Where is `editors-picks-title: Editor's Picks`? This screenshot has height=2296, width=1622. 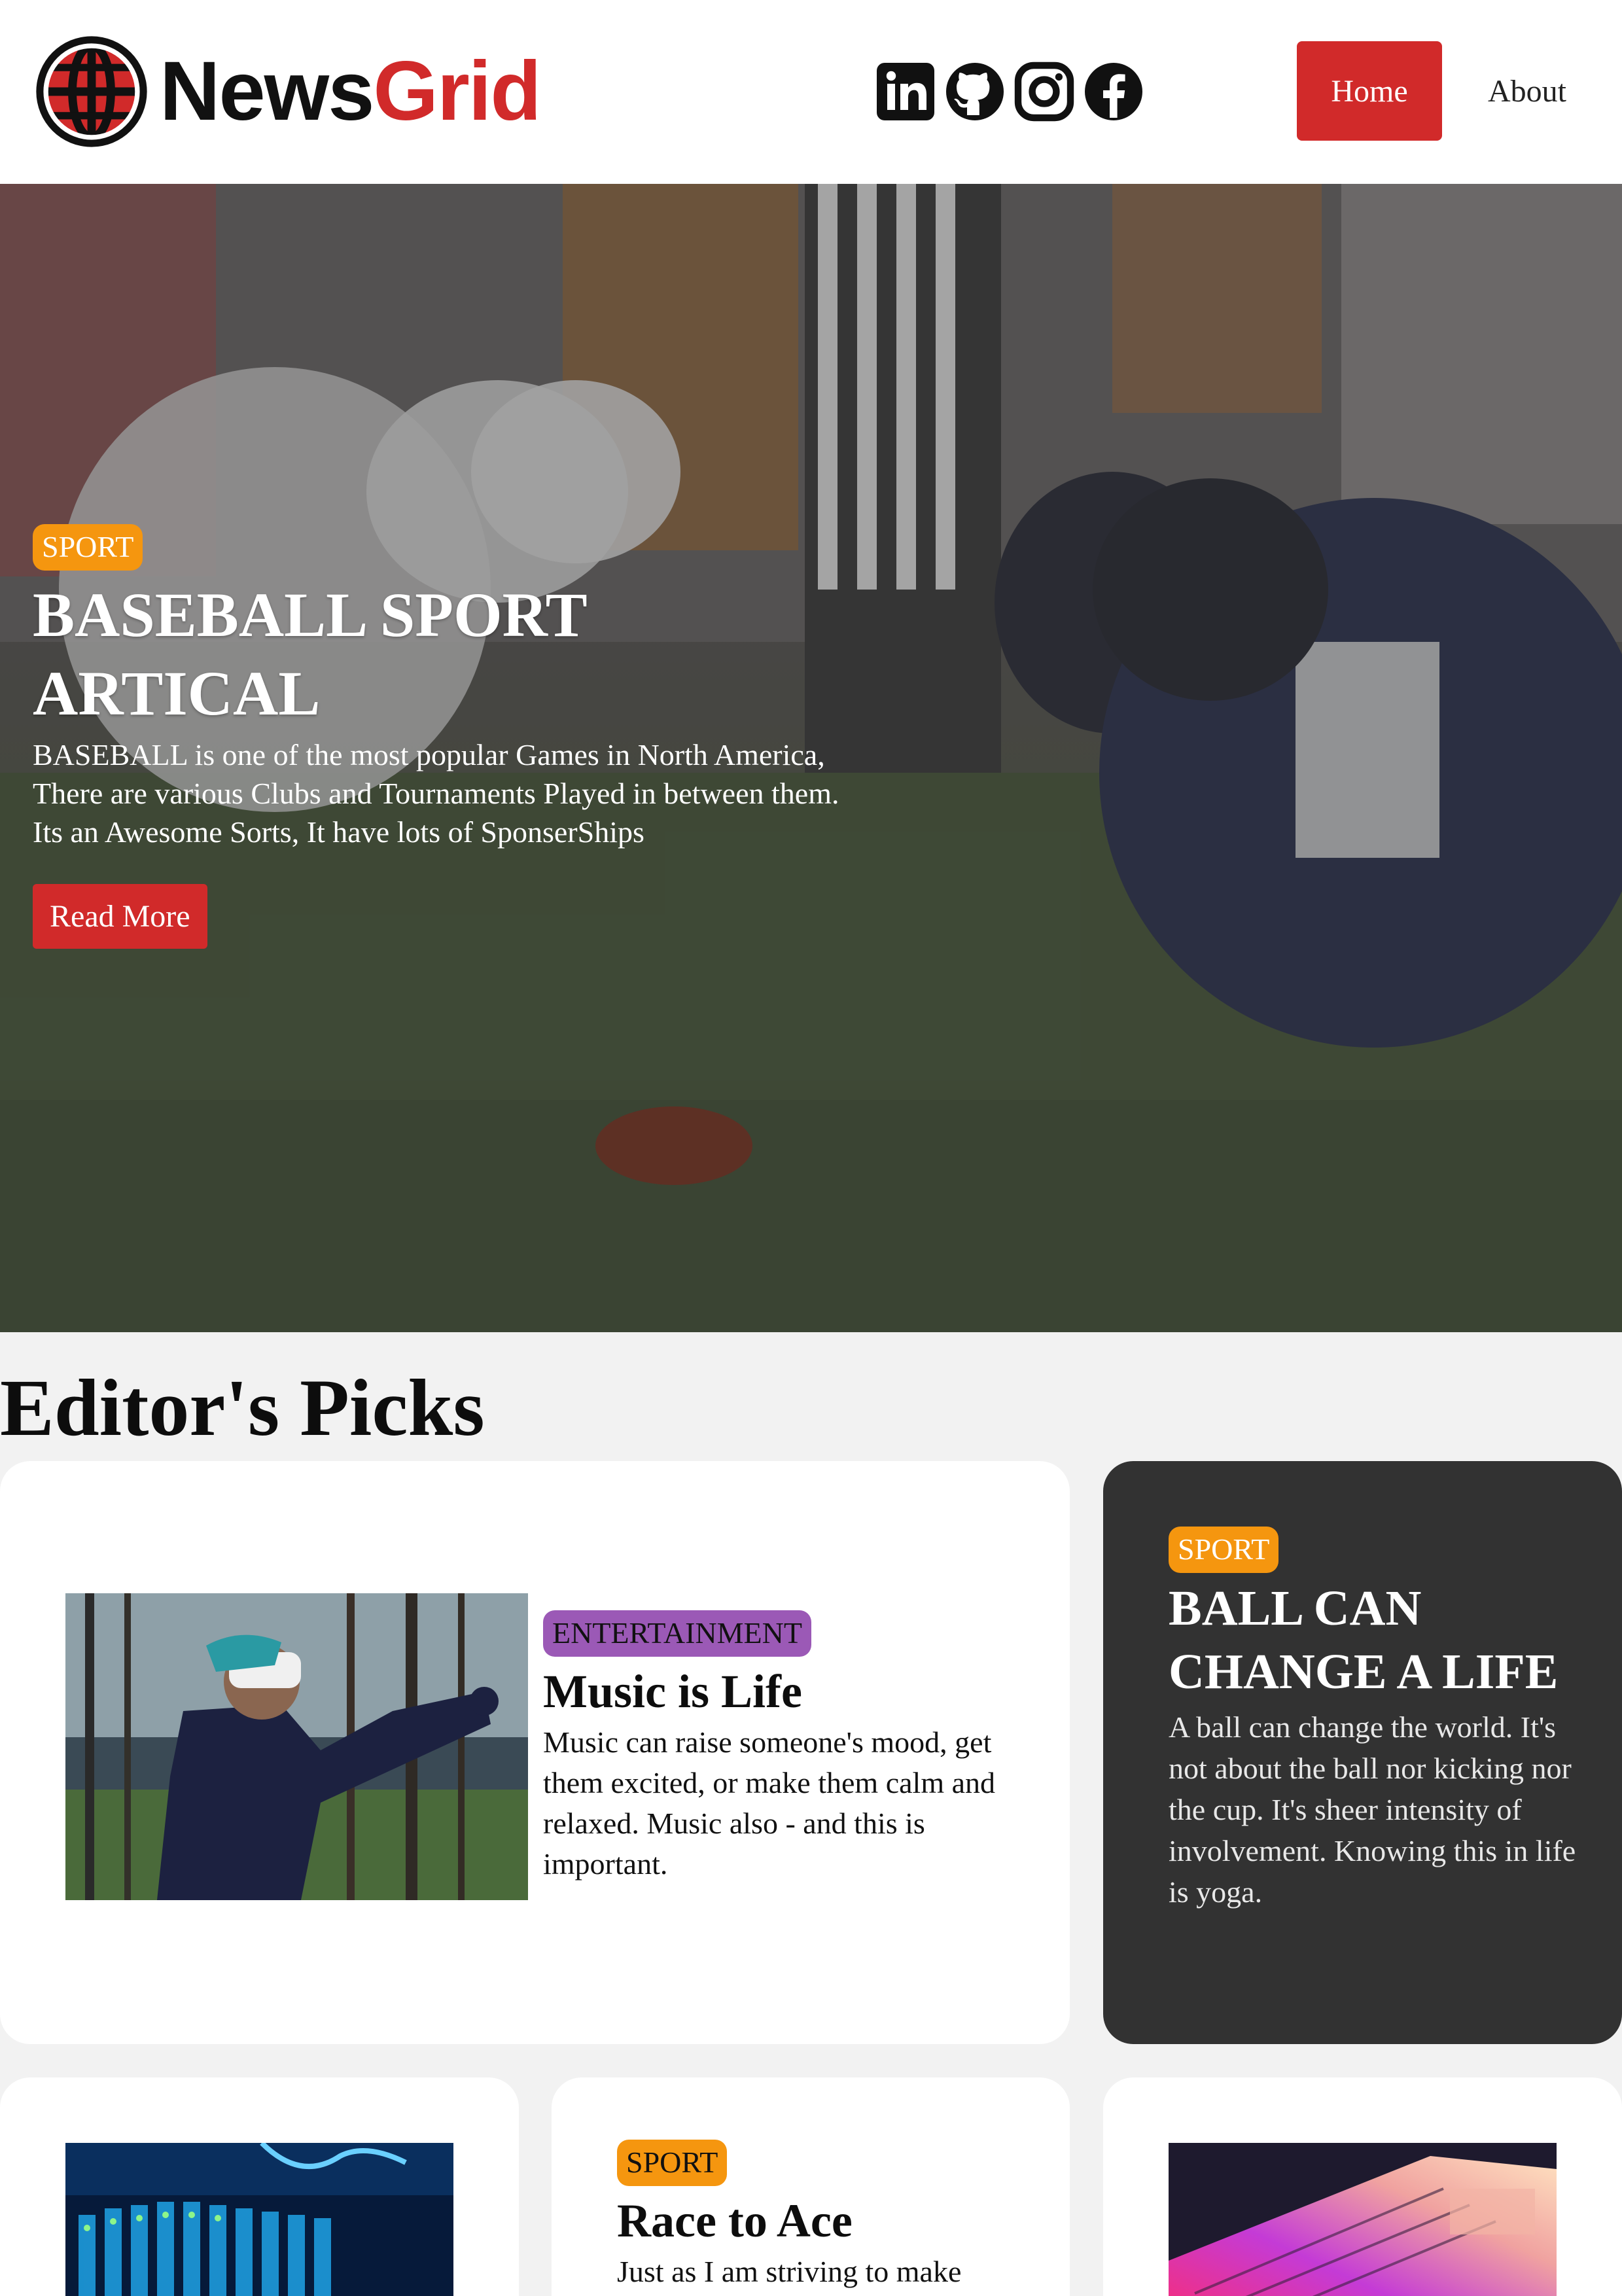
editors-picks-title: Editor's Picks is located at coordinates (242, 1408).